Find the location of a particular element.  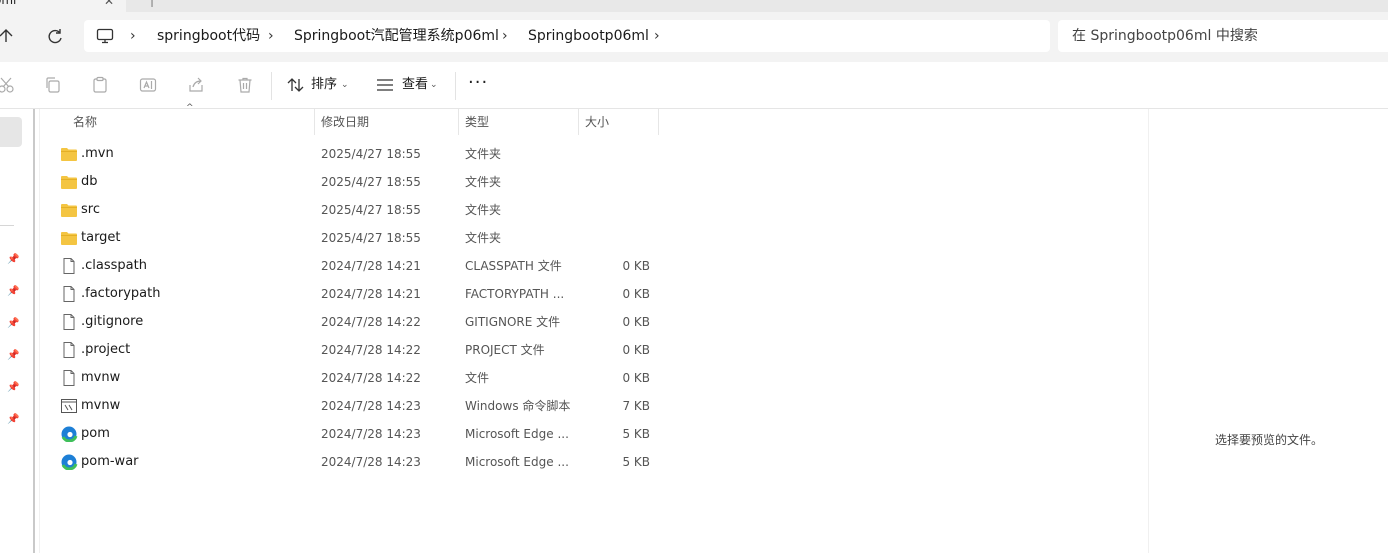

file-row: .project 2024/7/28 14:22 PROJECT 文件 0 KB is located at coordinates (359, 350).